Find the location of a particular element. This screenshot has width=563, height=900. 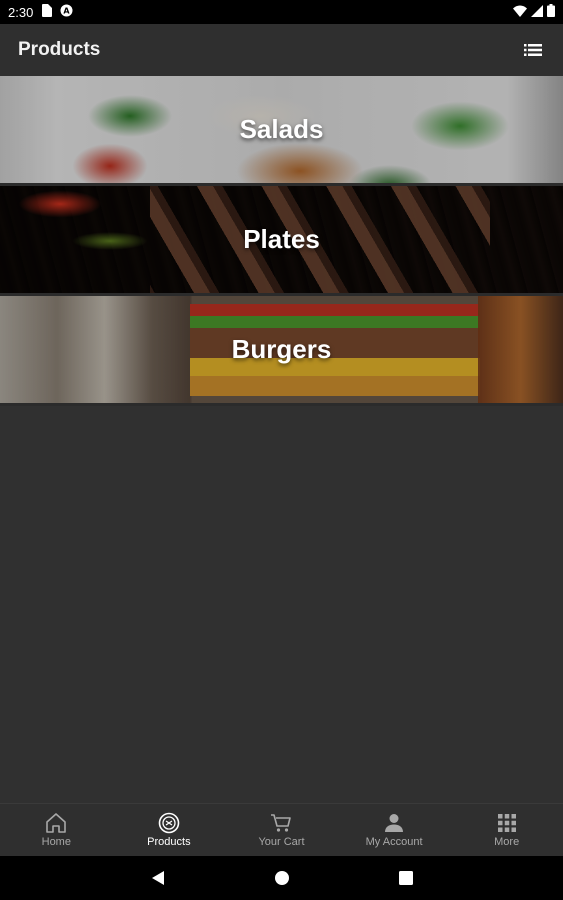

nav-item-more: More is located at coordinates (506, 830).